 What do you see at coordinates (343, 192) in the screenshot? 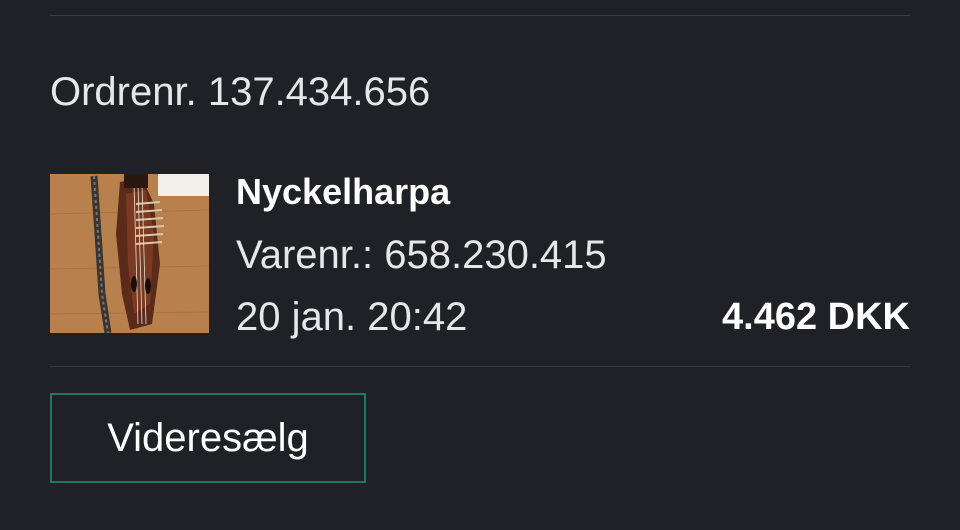
I see `item-title: Nyckelharpa` at bounding box center [343, 192].